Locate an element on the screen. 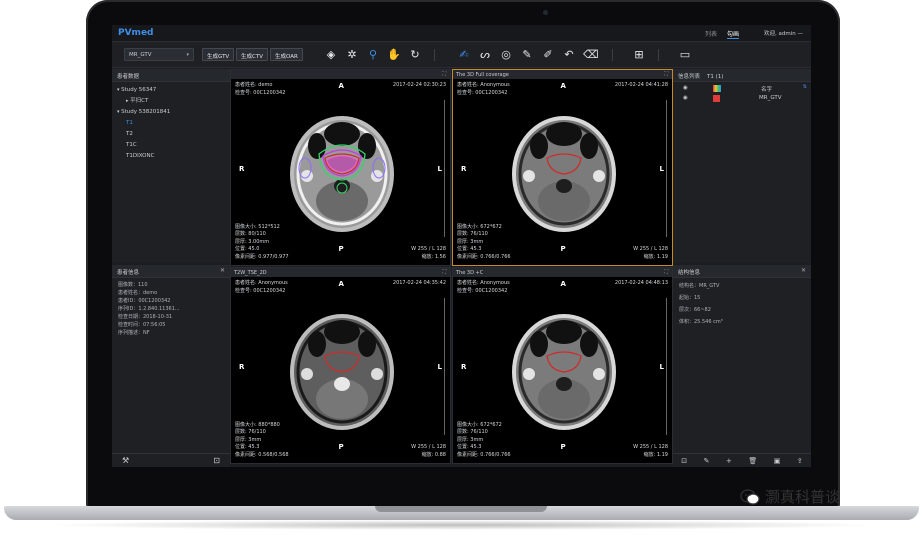 The height and width of the screenshot is (540, 923). structure-info-line: 层次：66~82 is located at coordinates (695, 310).